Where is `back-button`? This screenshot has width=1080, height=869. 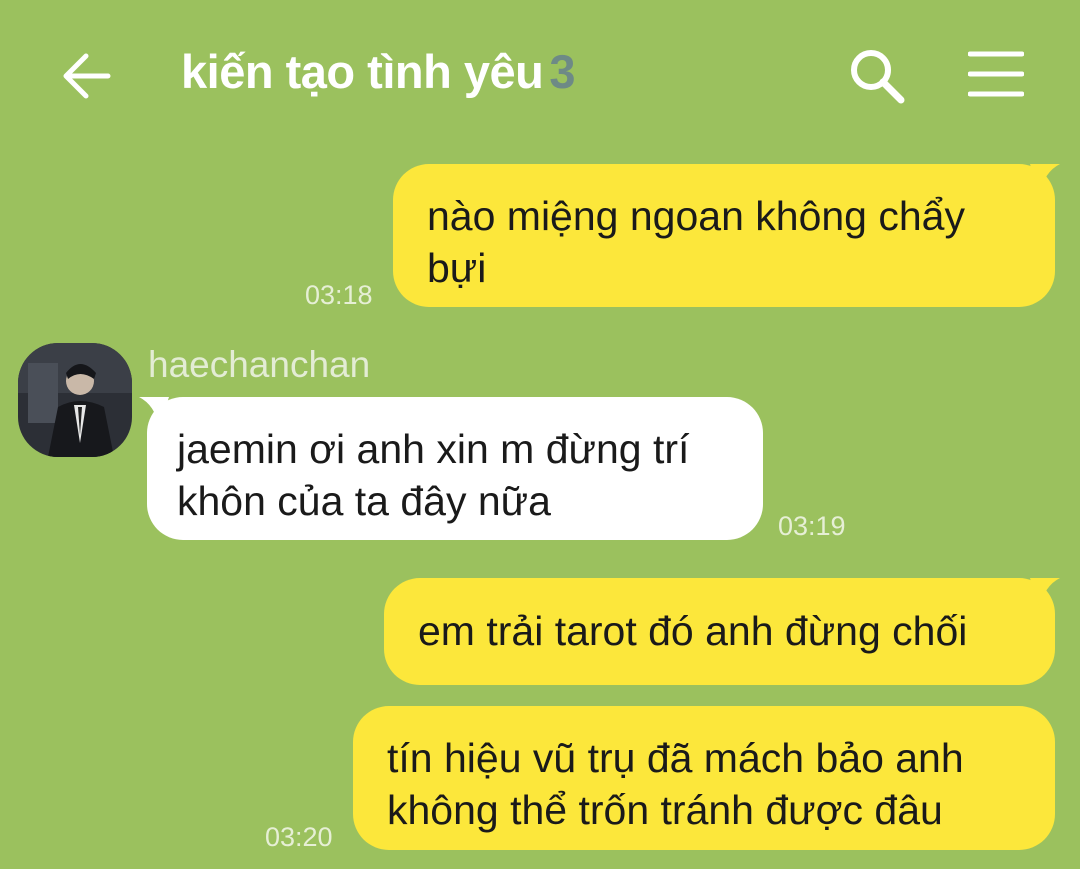 back-button is located at coordinates (87, 76).